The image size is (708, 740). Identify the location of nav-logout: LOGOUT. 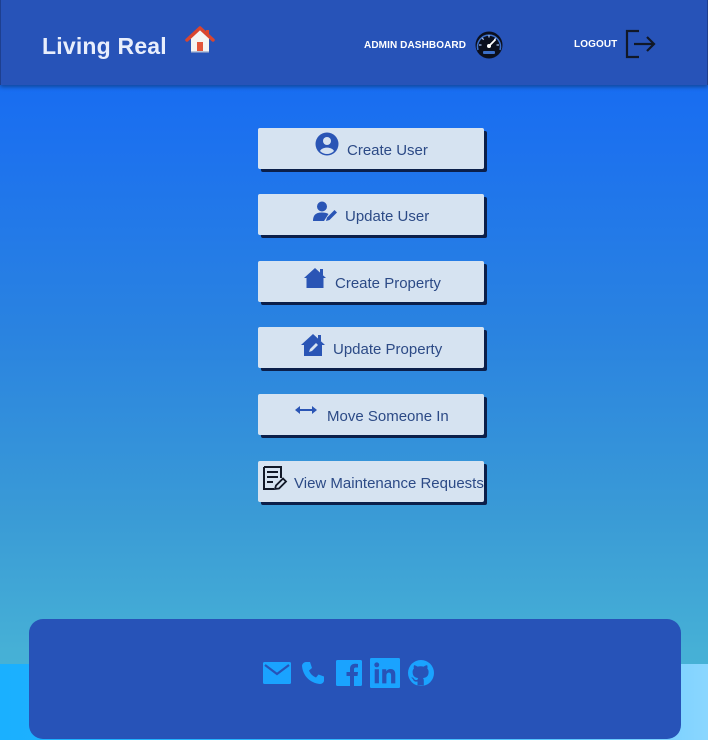
(615, 44).